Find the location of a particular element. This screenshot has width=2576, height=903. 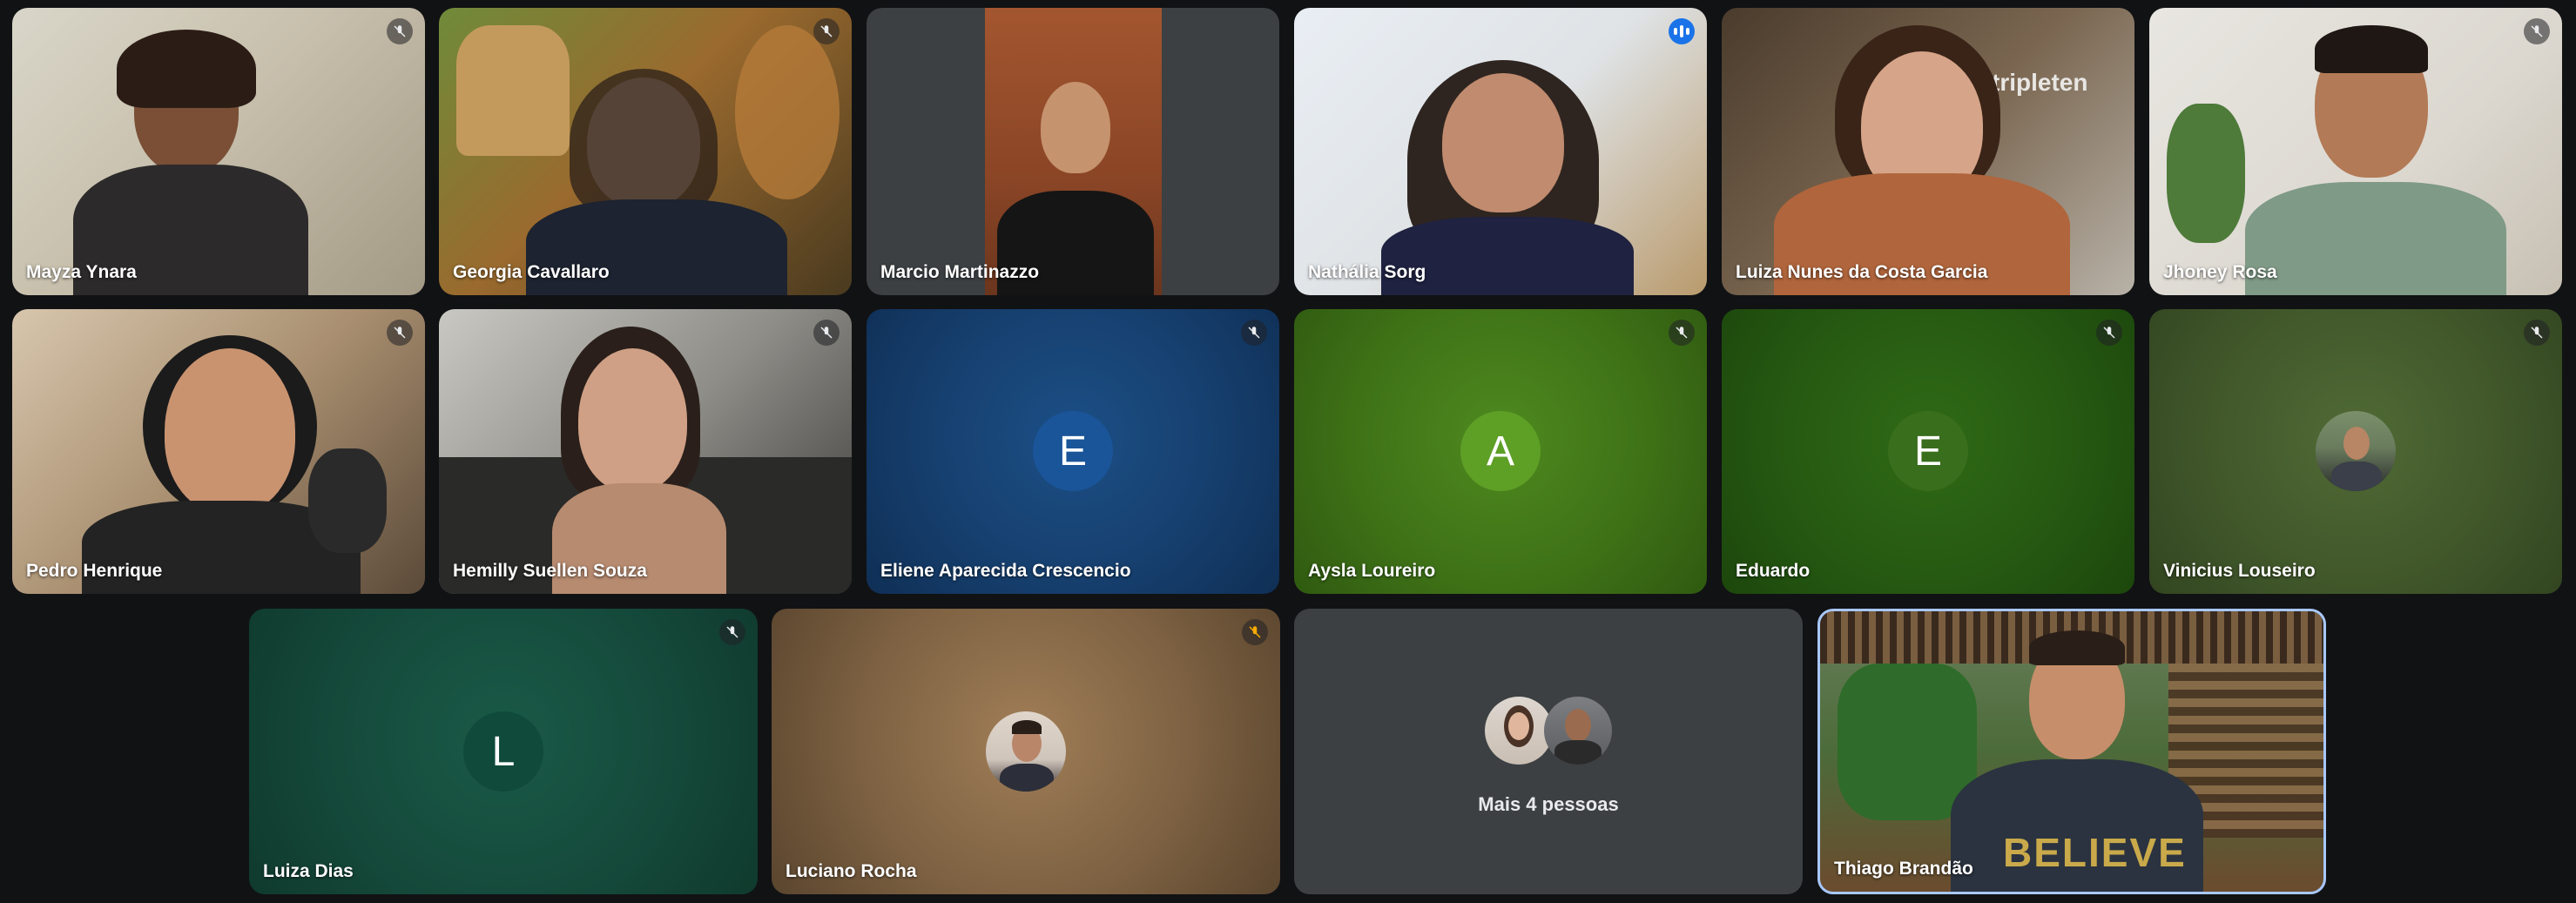

participant-name: Aysla Loureiro is located at coordinates (1372, 571).